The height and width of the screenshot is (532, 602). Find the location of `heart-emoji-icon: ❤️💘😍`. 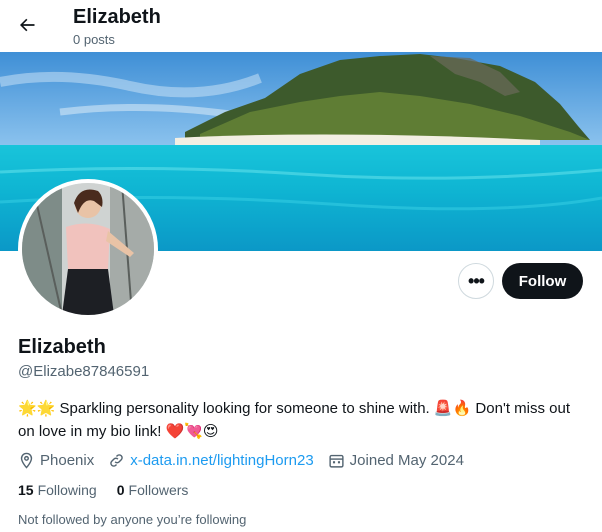

heart-emoji-icon: ❤️💘😍 is located at coordinates (192, 431).